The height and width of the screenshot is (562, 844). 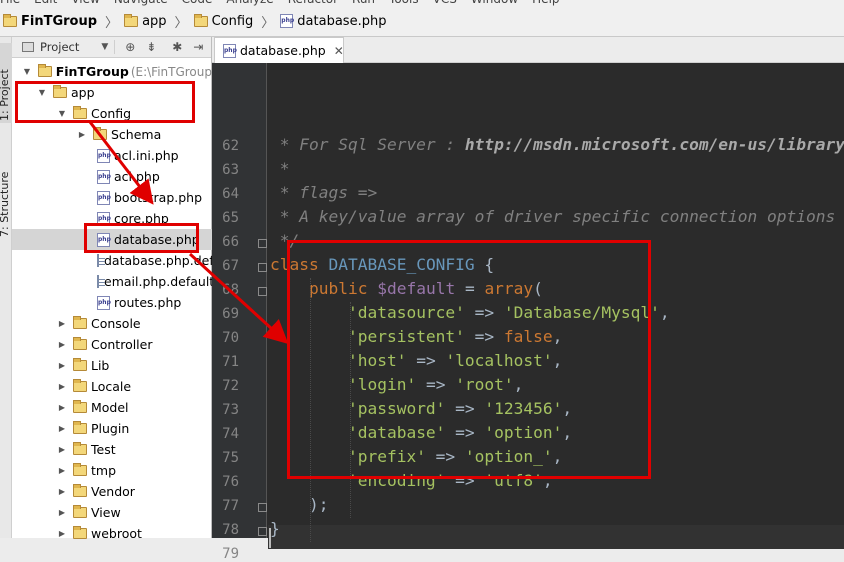 I want to click on annotation-arrows, so click(x=188, y=233).